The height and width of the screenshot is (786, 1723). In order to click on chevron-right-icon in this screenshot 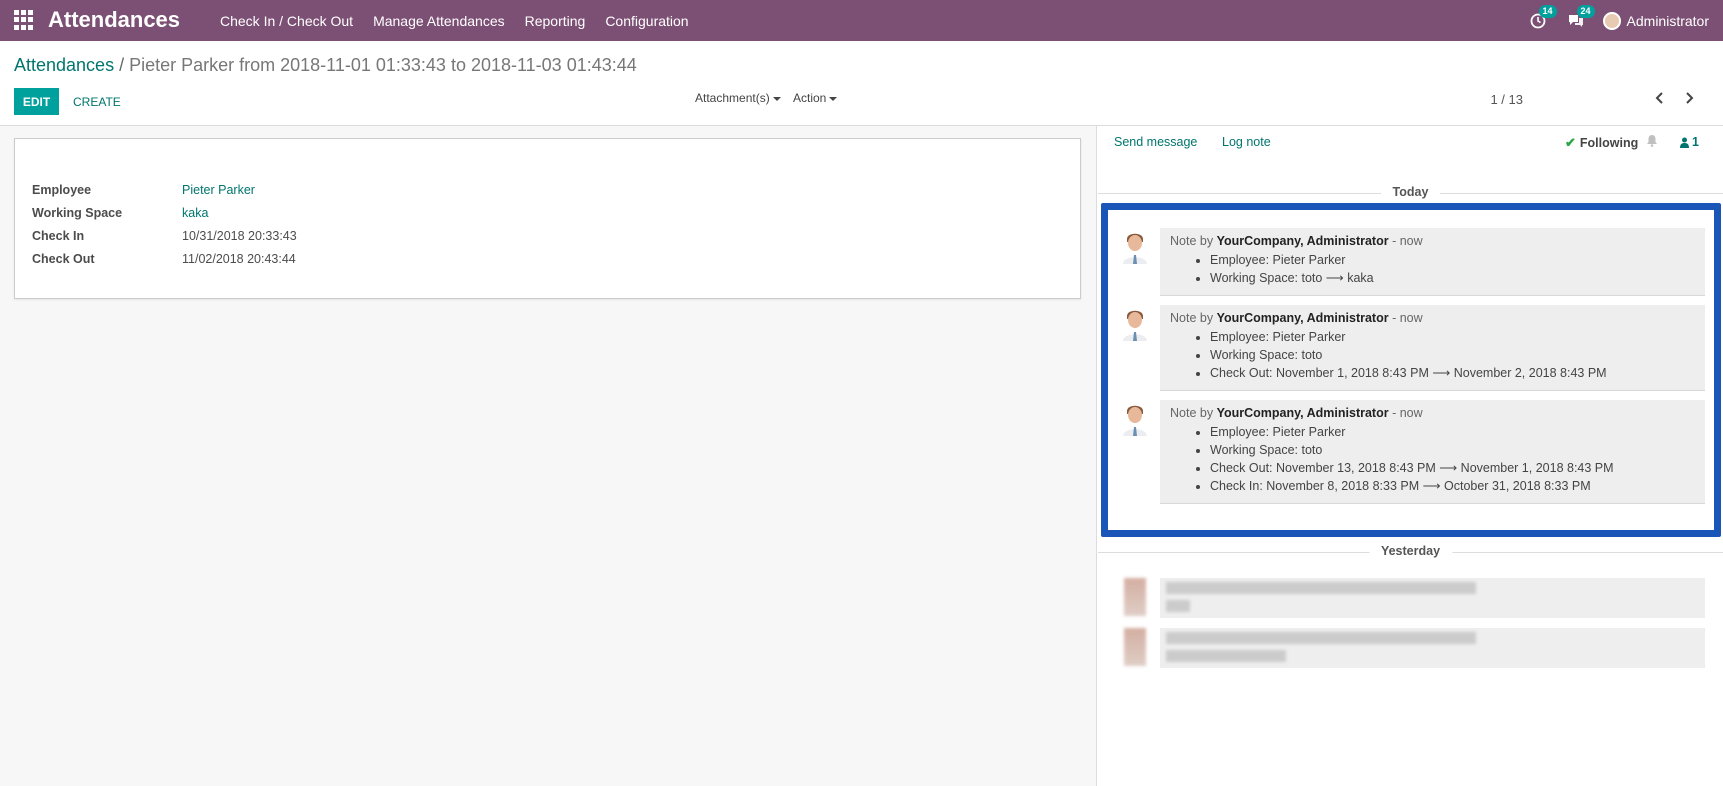, I will do `click(1690, 98)`.